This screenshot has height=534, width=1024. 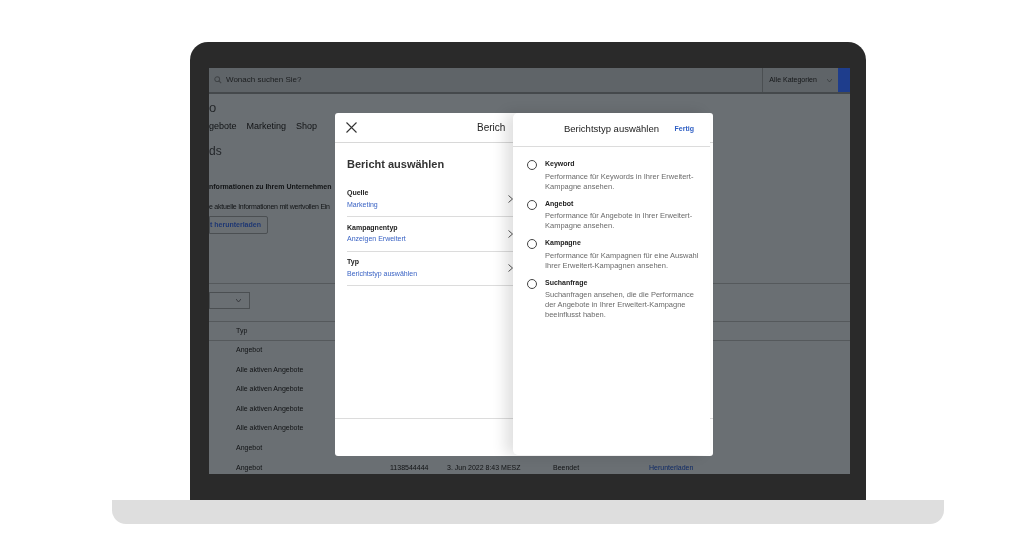 I want to click on search-field: Wonach suchen Sie?, so click(x=486, y=80).